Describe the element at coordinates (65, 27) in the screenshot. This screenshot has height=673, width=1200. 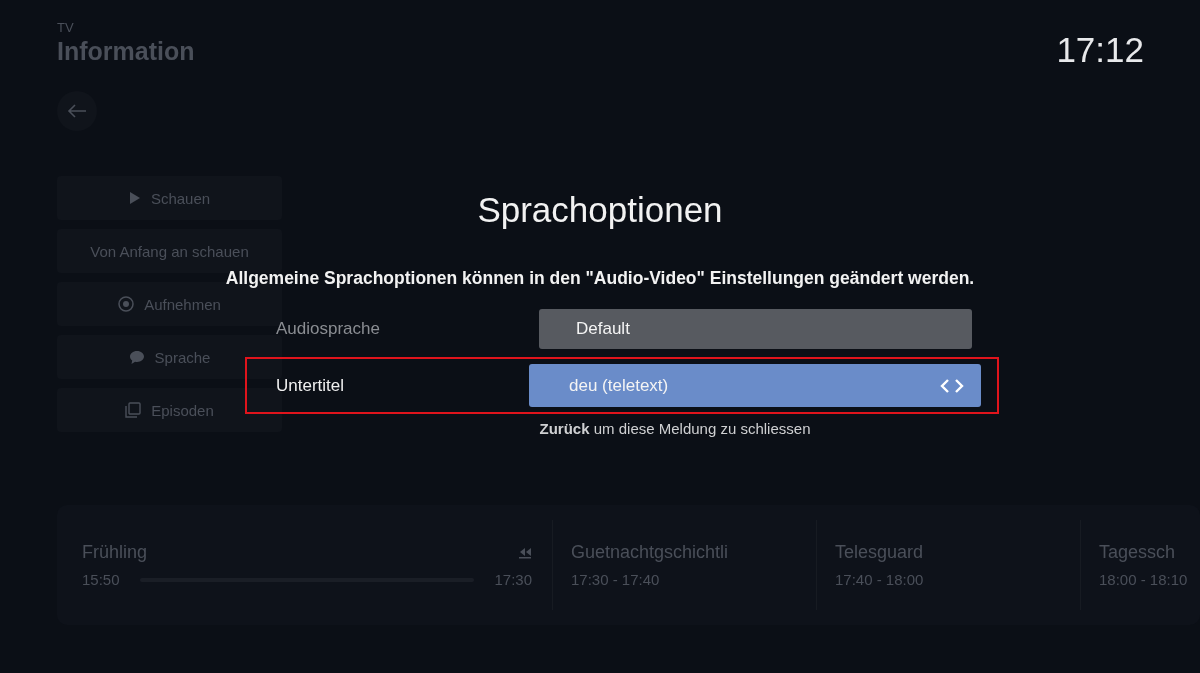
I see `section-label: TV` at that location.